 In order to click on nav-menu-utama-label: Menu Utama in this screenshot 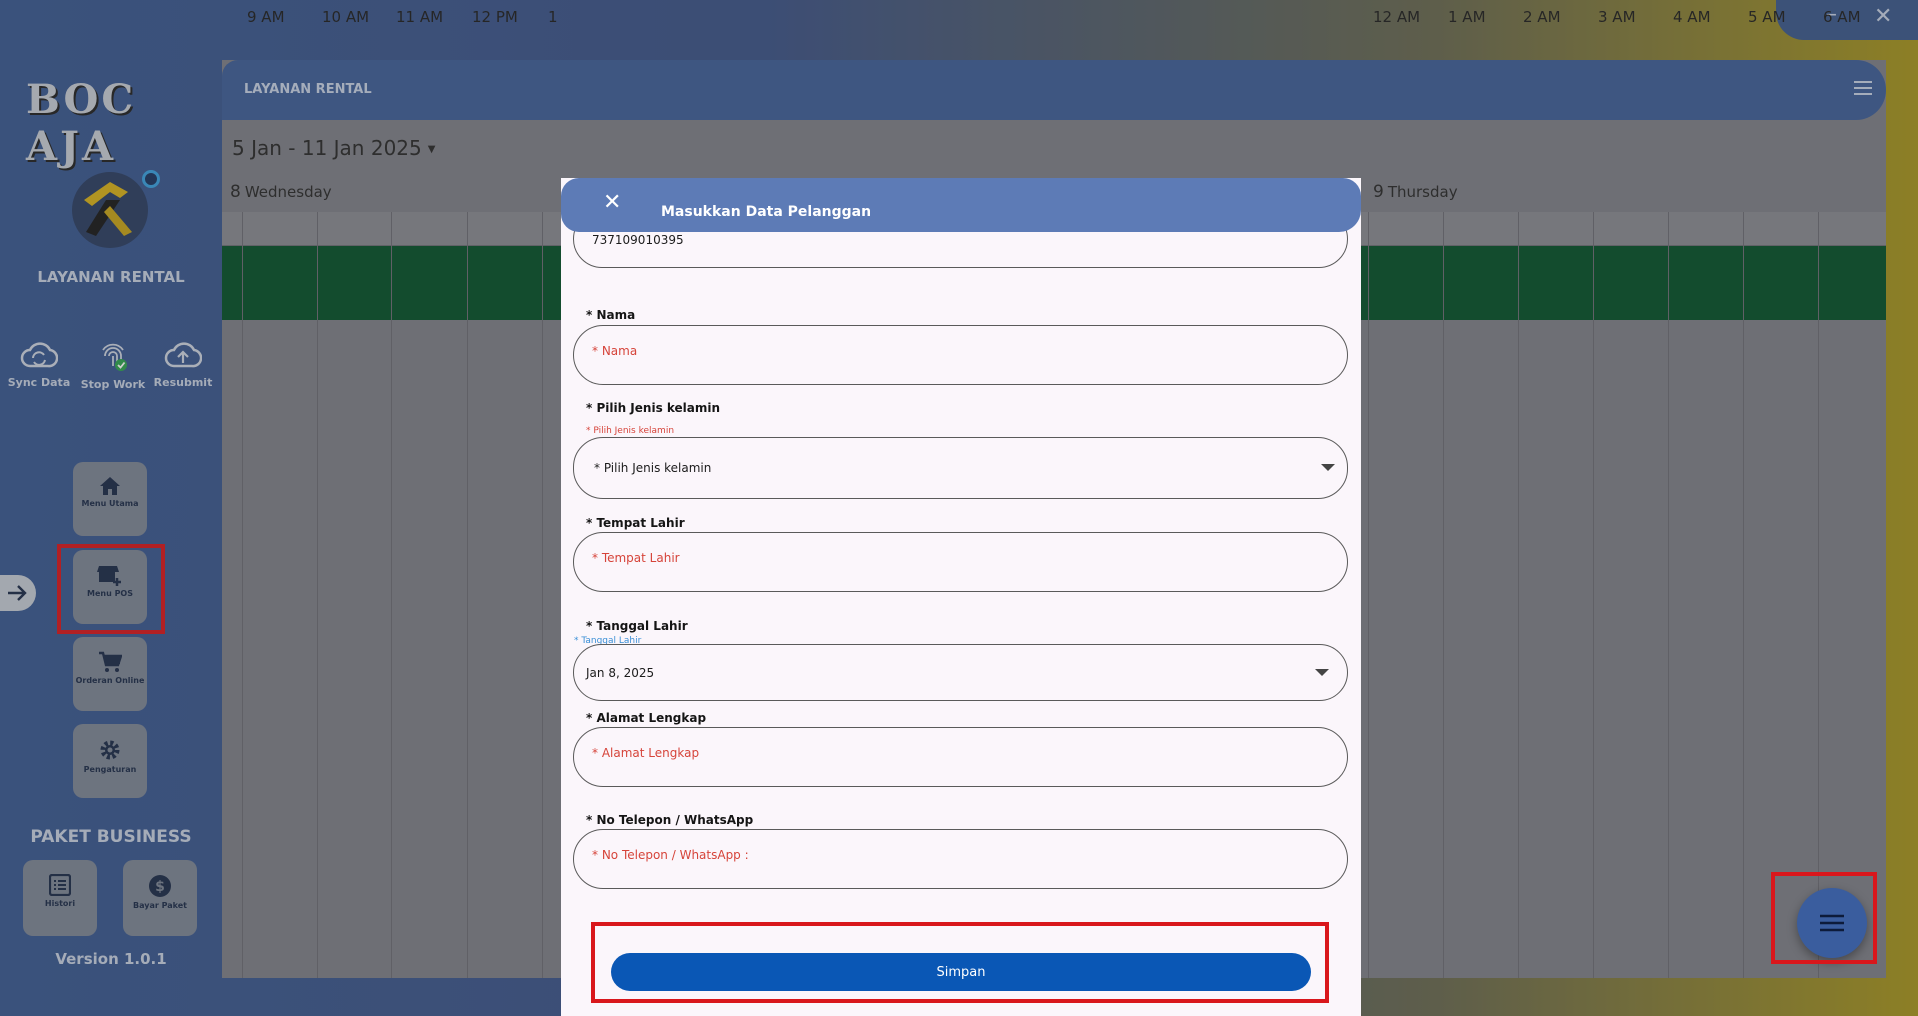, I will do `click(110, 503)`.